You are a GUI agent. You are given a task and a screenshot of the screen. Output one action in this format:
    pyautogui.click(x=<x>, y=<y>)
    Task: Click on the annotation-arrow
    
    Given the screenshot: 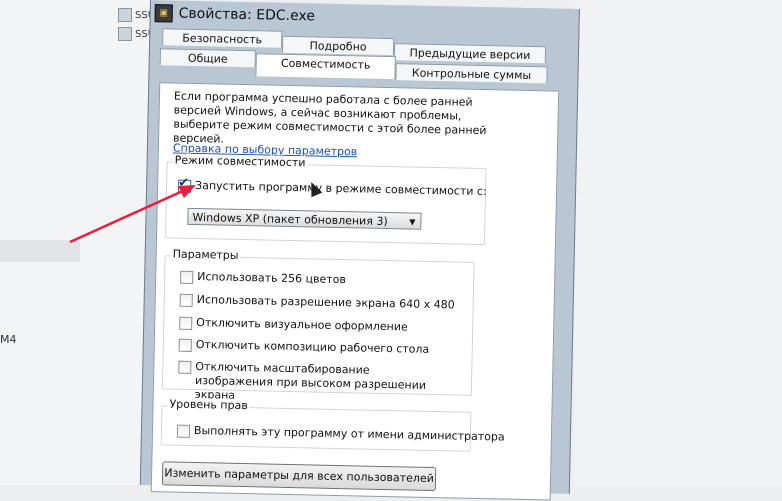 What is the action you would take?
    pyautogui.click(x=132, y=214)
    